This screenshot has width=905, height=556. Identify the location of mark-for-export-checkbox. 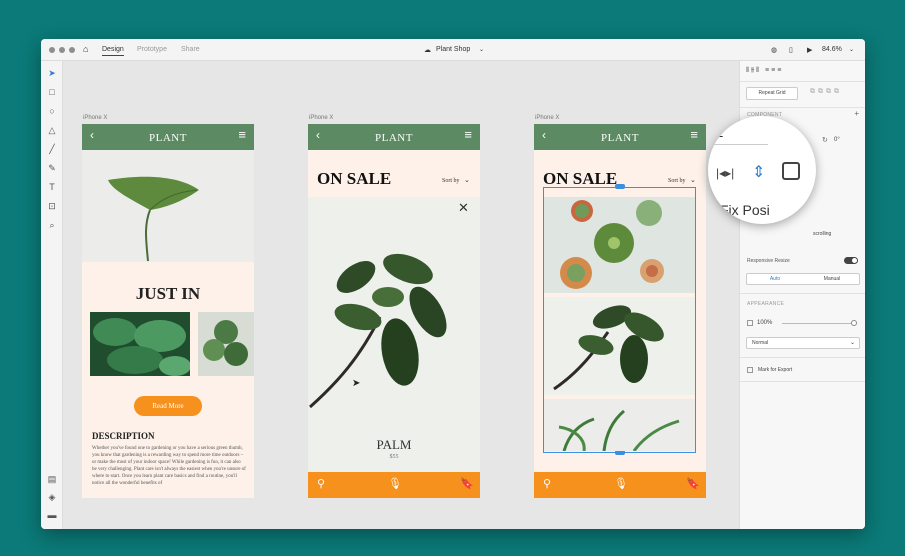
(750, 370).